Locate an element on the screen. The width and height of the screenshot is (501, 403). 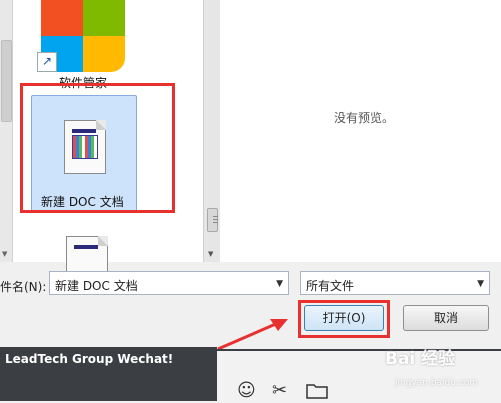
watermark-logo: Bai 经验 is located at coordinates (420, 359).